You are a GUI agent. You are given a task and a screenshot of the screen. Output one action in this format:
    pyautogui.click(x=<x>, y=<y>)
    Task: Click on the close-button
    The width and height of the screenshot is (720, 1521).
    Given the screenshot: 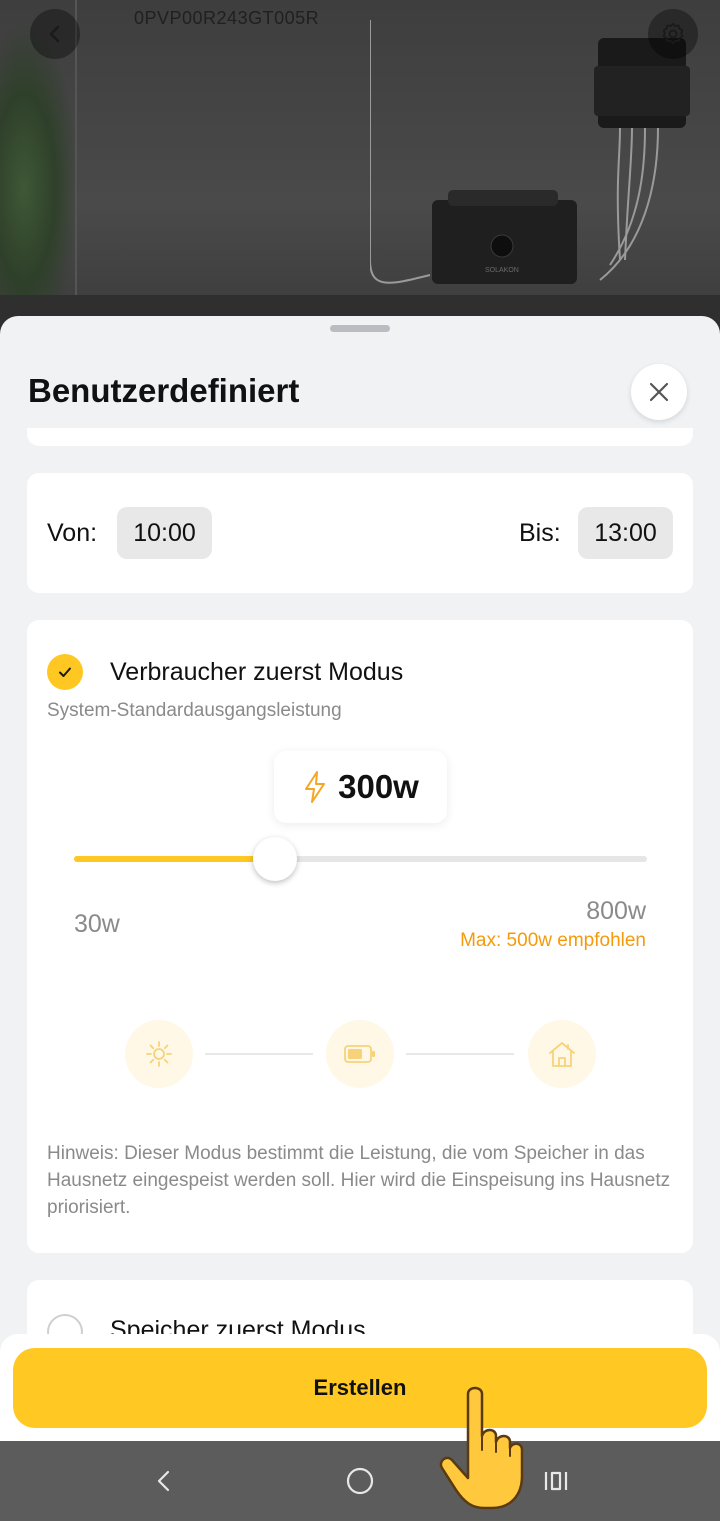 What is the action you would take?
    pyautogui.click(x=659, y=392)
    